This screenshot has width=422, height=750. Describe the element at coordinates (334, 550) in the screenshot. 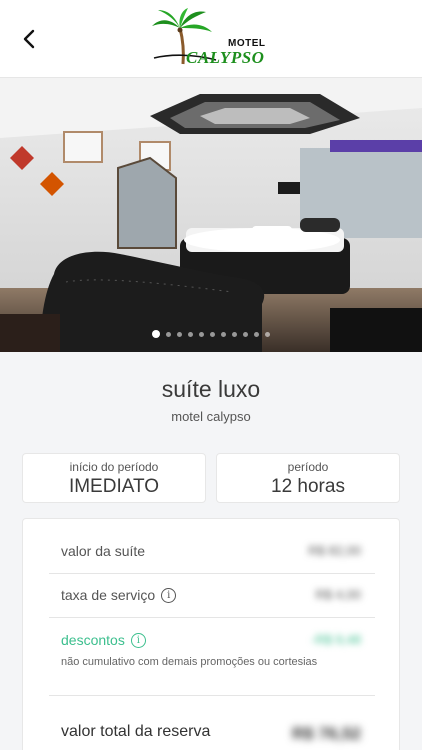

I see `suite-price-value: R$ 82,00` at that location.